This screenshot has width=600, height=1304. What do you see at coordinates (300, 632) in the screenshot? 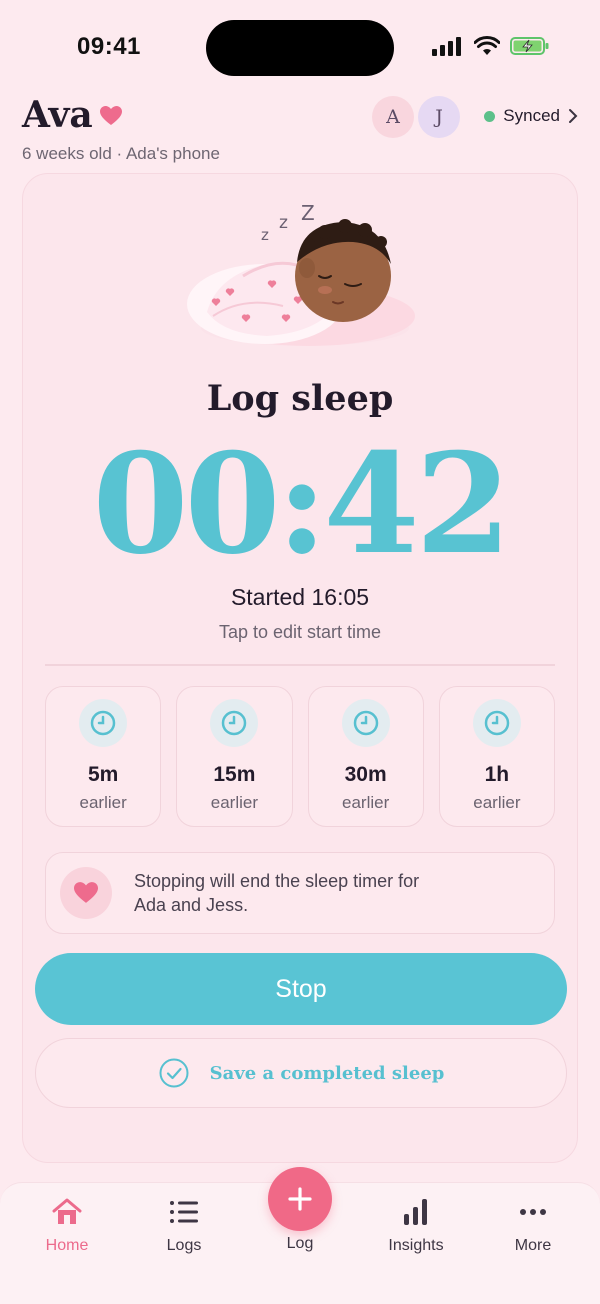
I see `edit-start-hint: Tap to edit start time` at bounding box center [300, 632].